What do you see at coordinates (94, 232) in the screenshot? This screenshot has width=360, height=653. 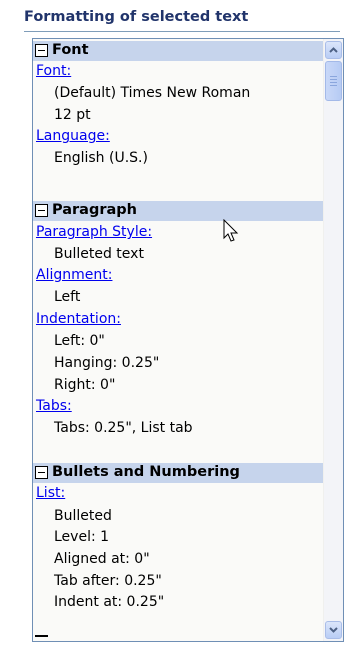 I see `paragraph-style-link: Paragraph Style:` at bounding box center [94, 232].